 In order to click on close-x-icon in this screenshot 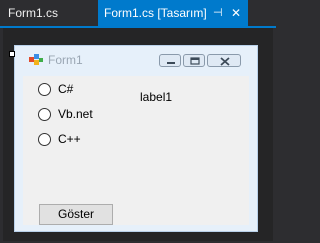, I will do `click(225, 61)`.